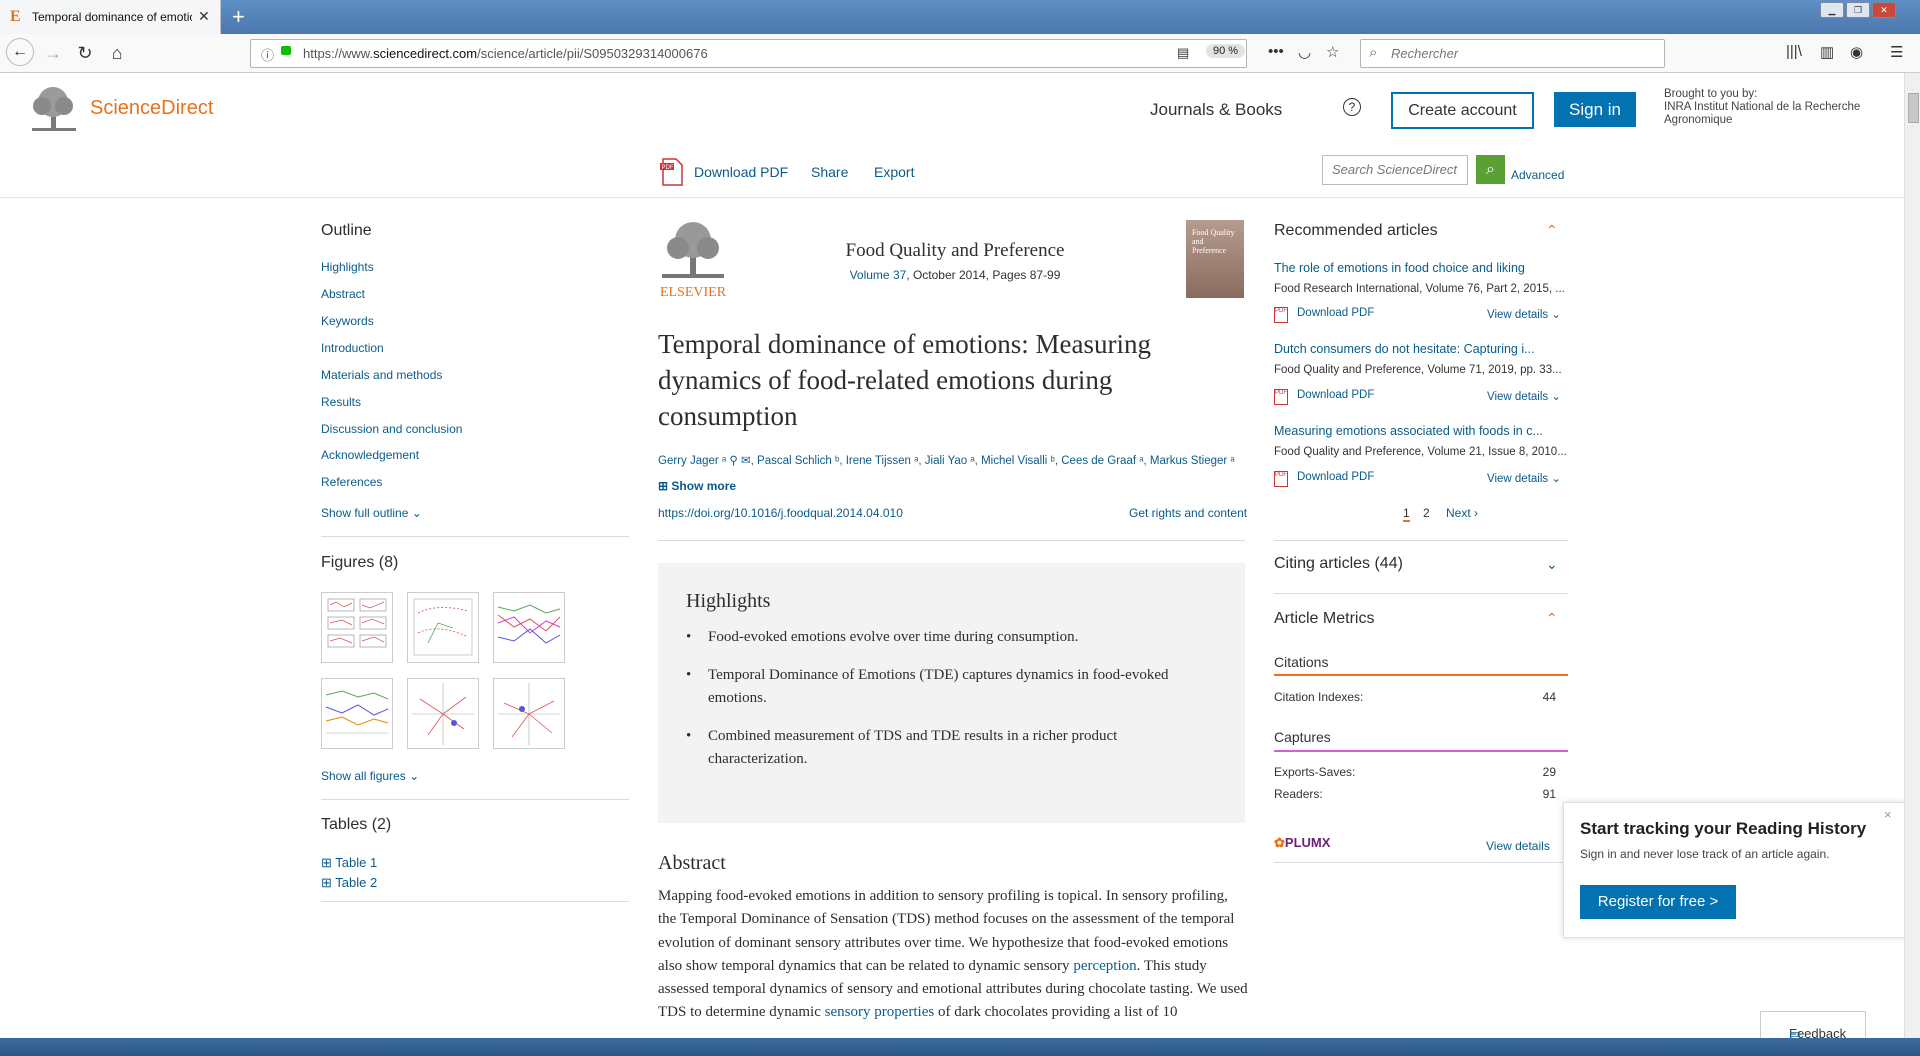 The width and height of the screenshot is (1920, 1056). Describe the element at coordinates (349, 863) in the screenshot. I see `table-link-1: ⊞ Table 1` at that location.